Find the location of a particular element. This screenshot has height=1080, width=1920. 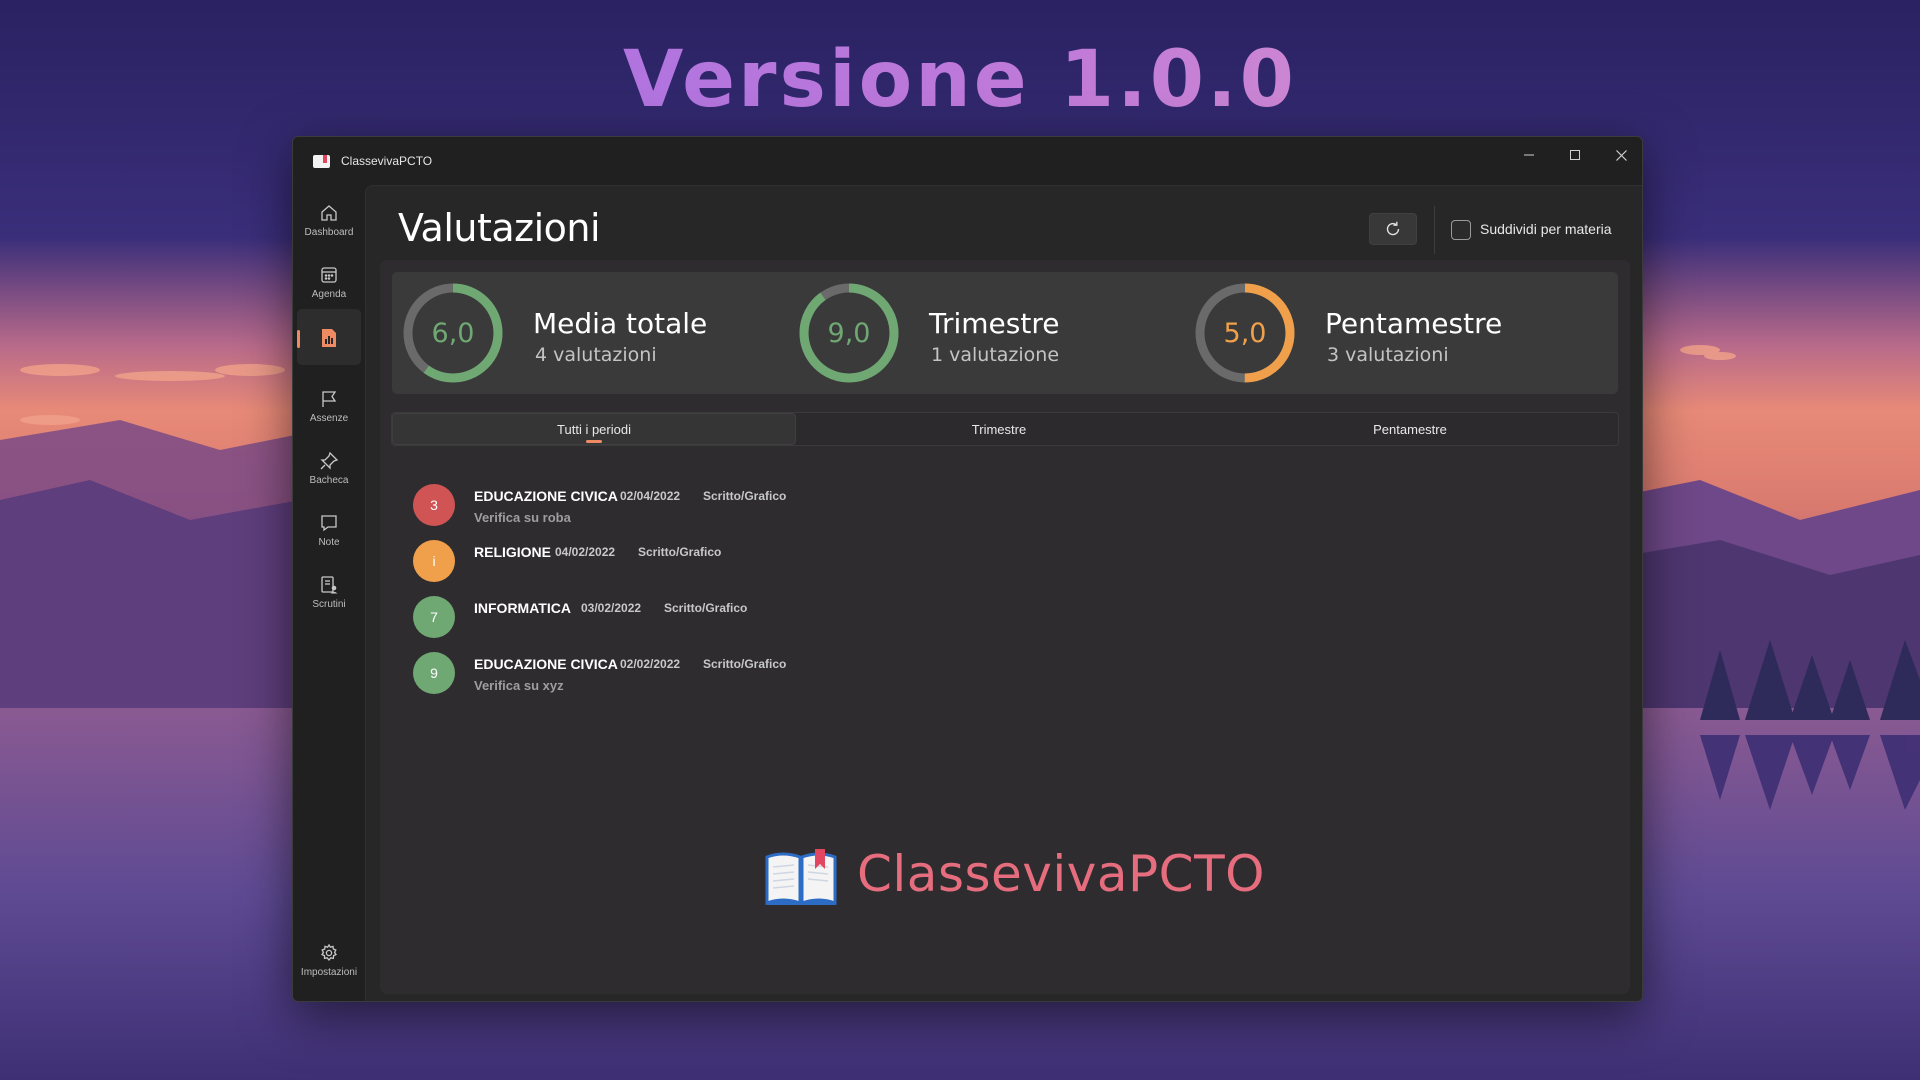

nav-active-indicator is located at coordinates (298, 339).